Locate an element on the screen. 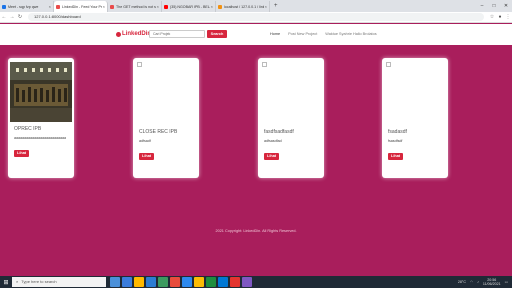 The image size is (512, 288). tab-title: Meet - sqp fzp qwe is located at coordinates (23, 6).